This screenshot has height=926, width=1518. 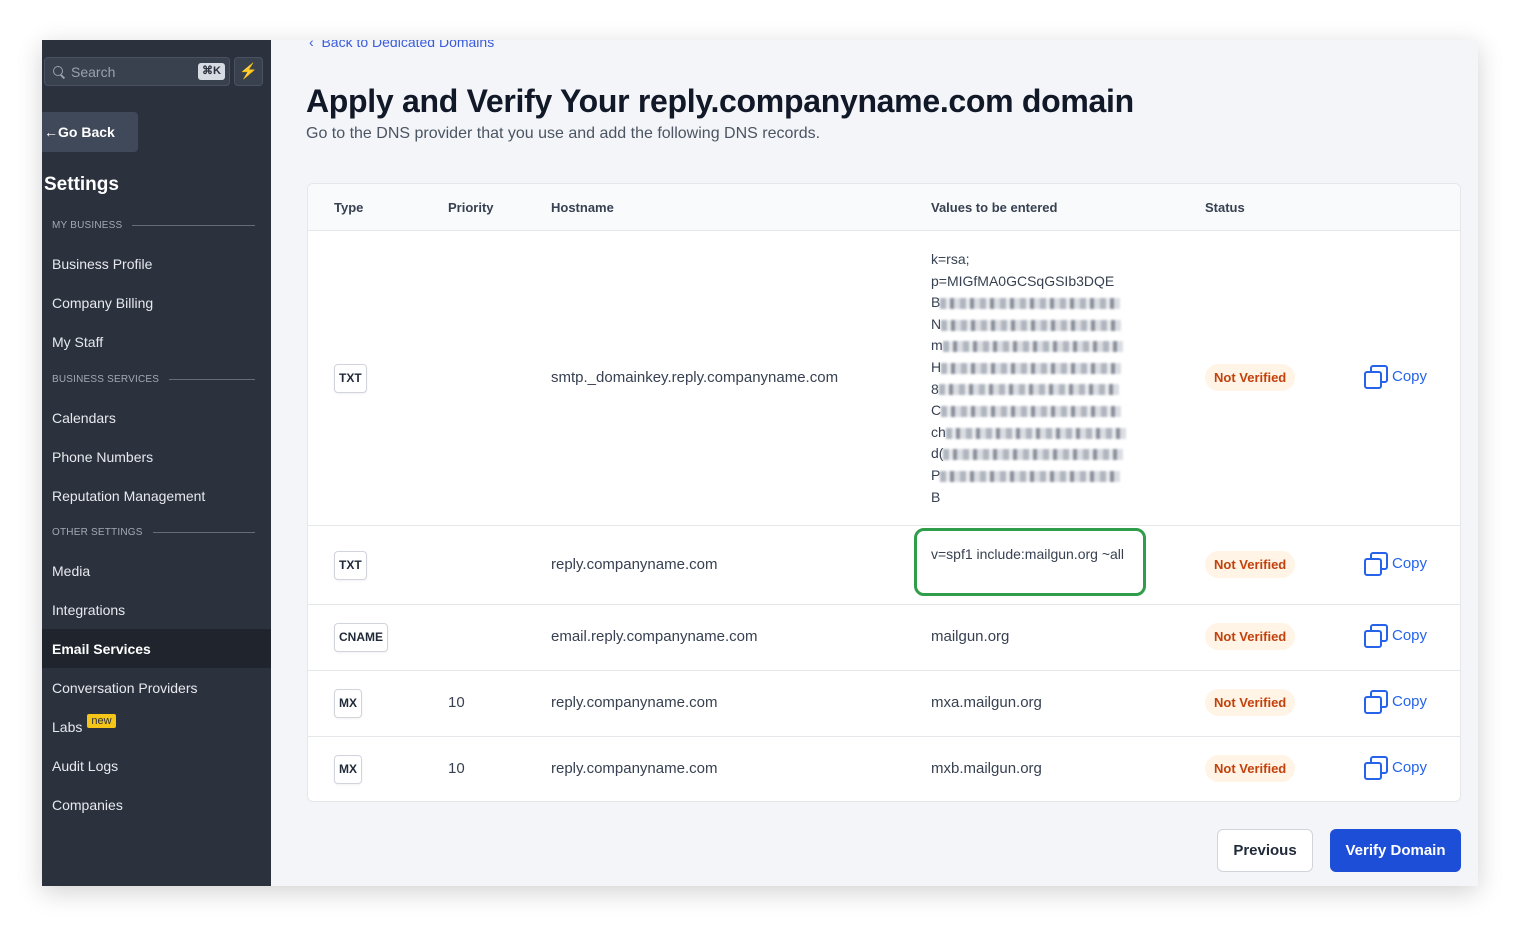 What do you see at coordinates (361, 637) in the screenshot?
I see `type-badge: CNAME` at bounding box center [361, 637].